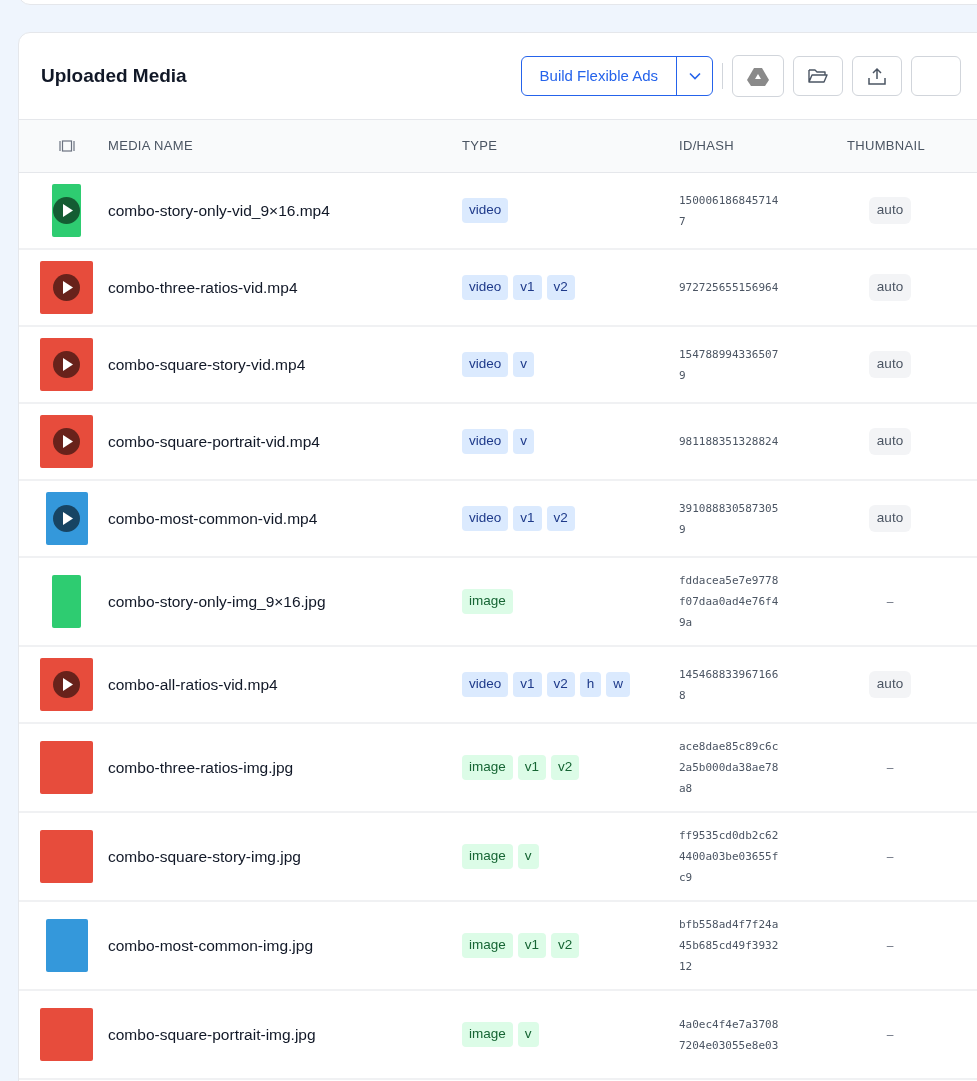  Describe the element at coordinates (151, 146) in the screenshot. I see `column-header: MEDIA NAME` at that location.